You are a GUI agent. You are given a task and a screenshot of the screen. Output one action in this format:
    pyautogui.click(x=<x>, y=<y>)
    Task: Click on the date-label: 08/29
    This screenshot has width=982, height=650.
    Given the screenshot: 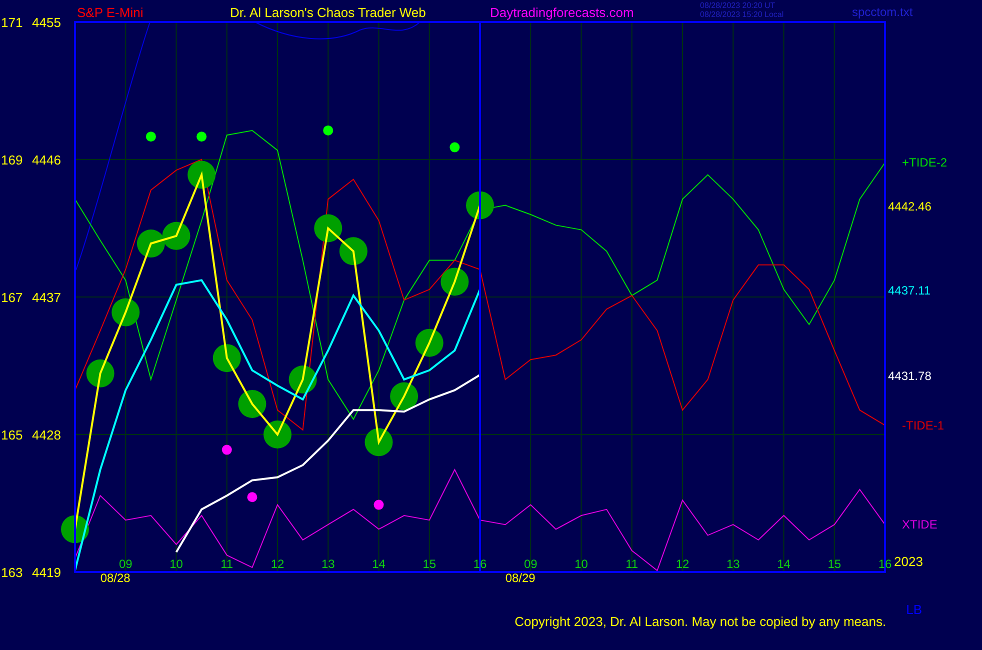 What is the action you would take?
    pyautogui.click(x=520, y=578)
    